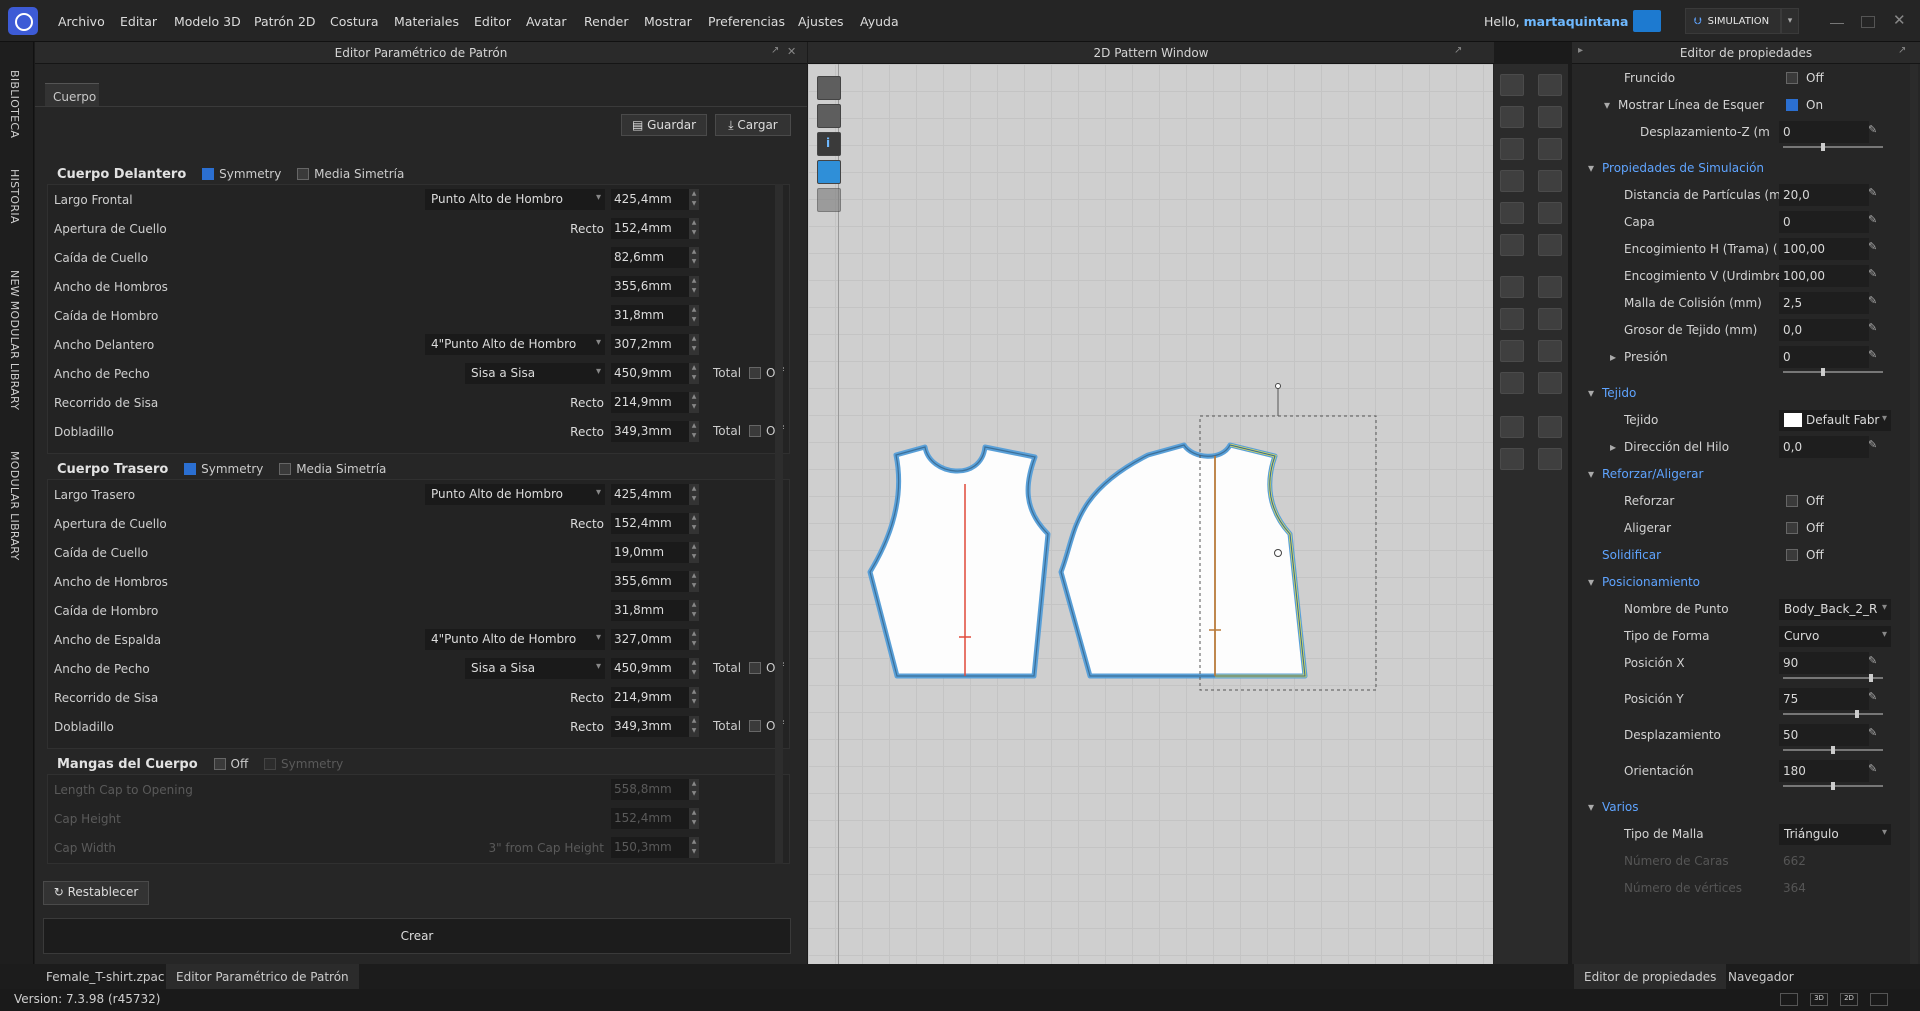 Image resolution: width=1920 pixels, height=1011 pixels. I want to click on parameter-dropdown: 4"Punto Alto de Hombro, so click(515, 344).